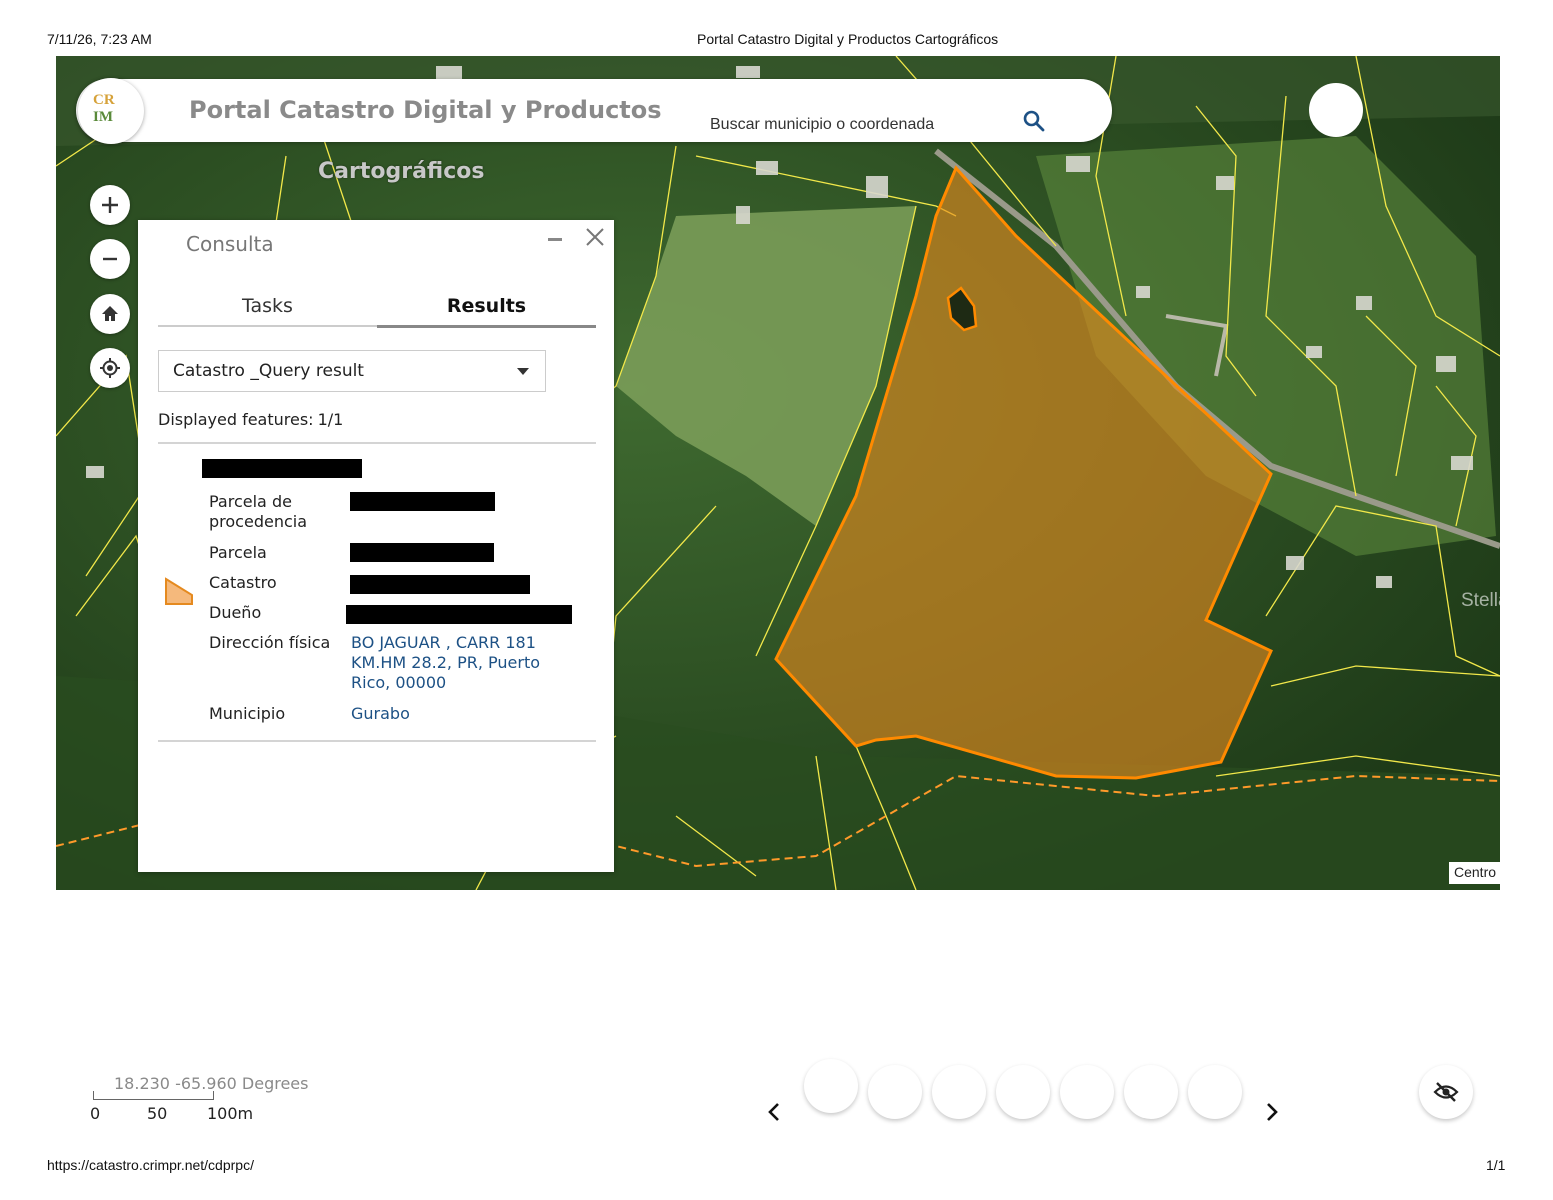 This screenshot has width=1553, height=1200. Describe the element at coordinates (1336, 110) in the screenshot. I see `menu-button` at that location.